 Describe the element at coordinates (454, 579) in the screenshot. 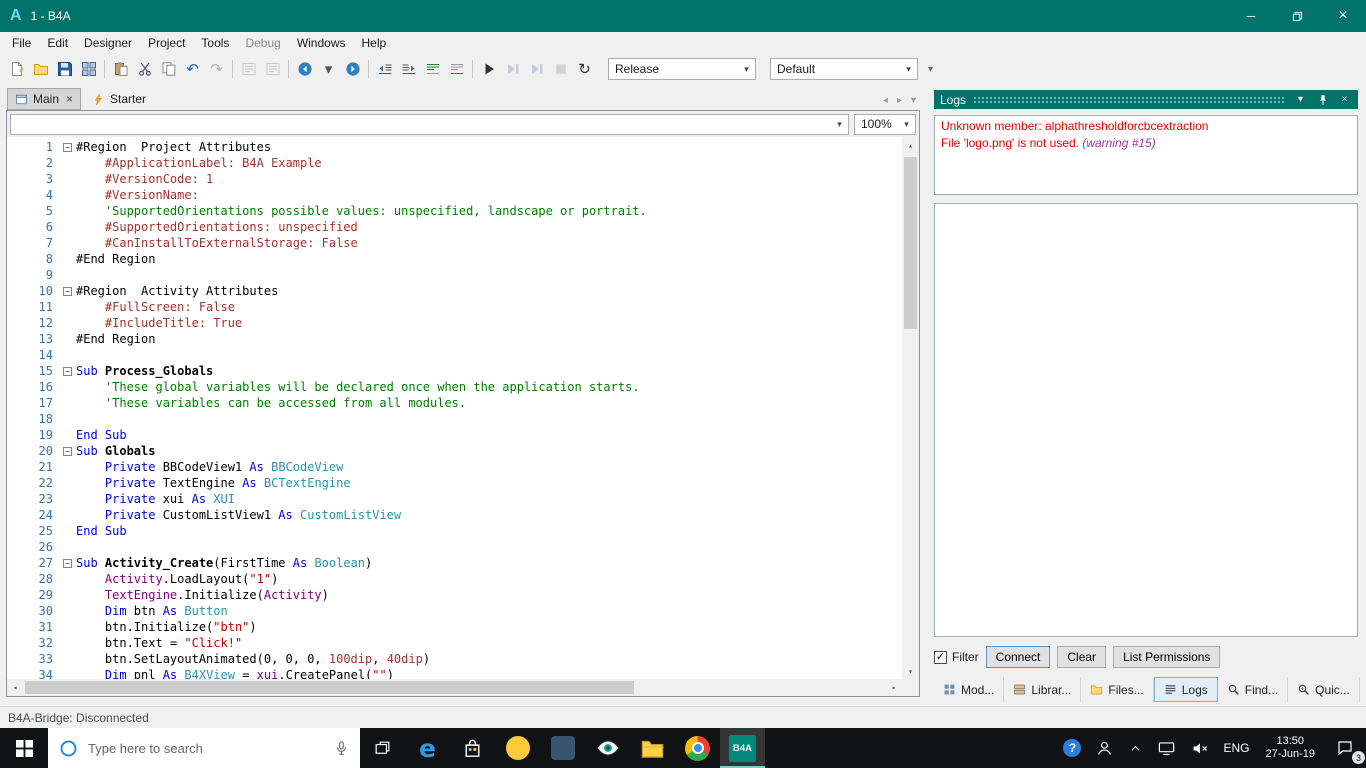

I see `code-line: 28 Activity.LoadLayout("1")` at that location.